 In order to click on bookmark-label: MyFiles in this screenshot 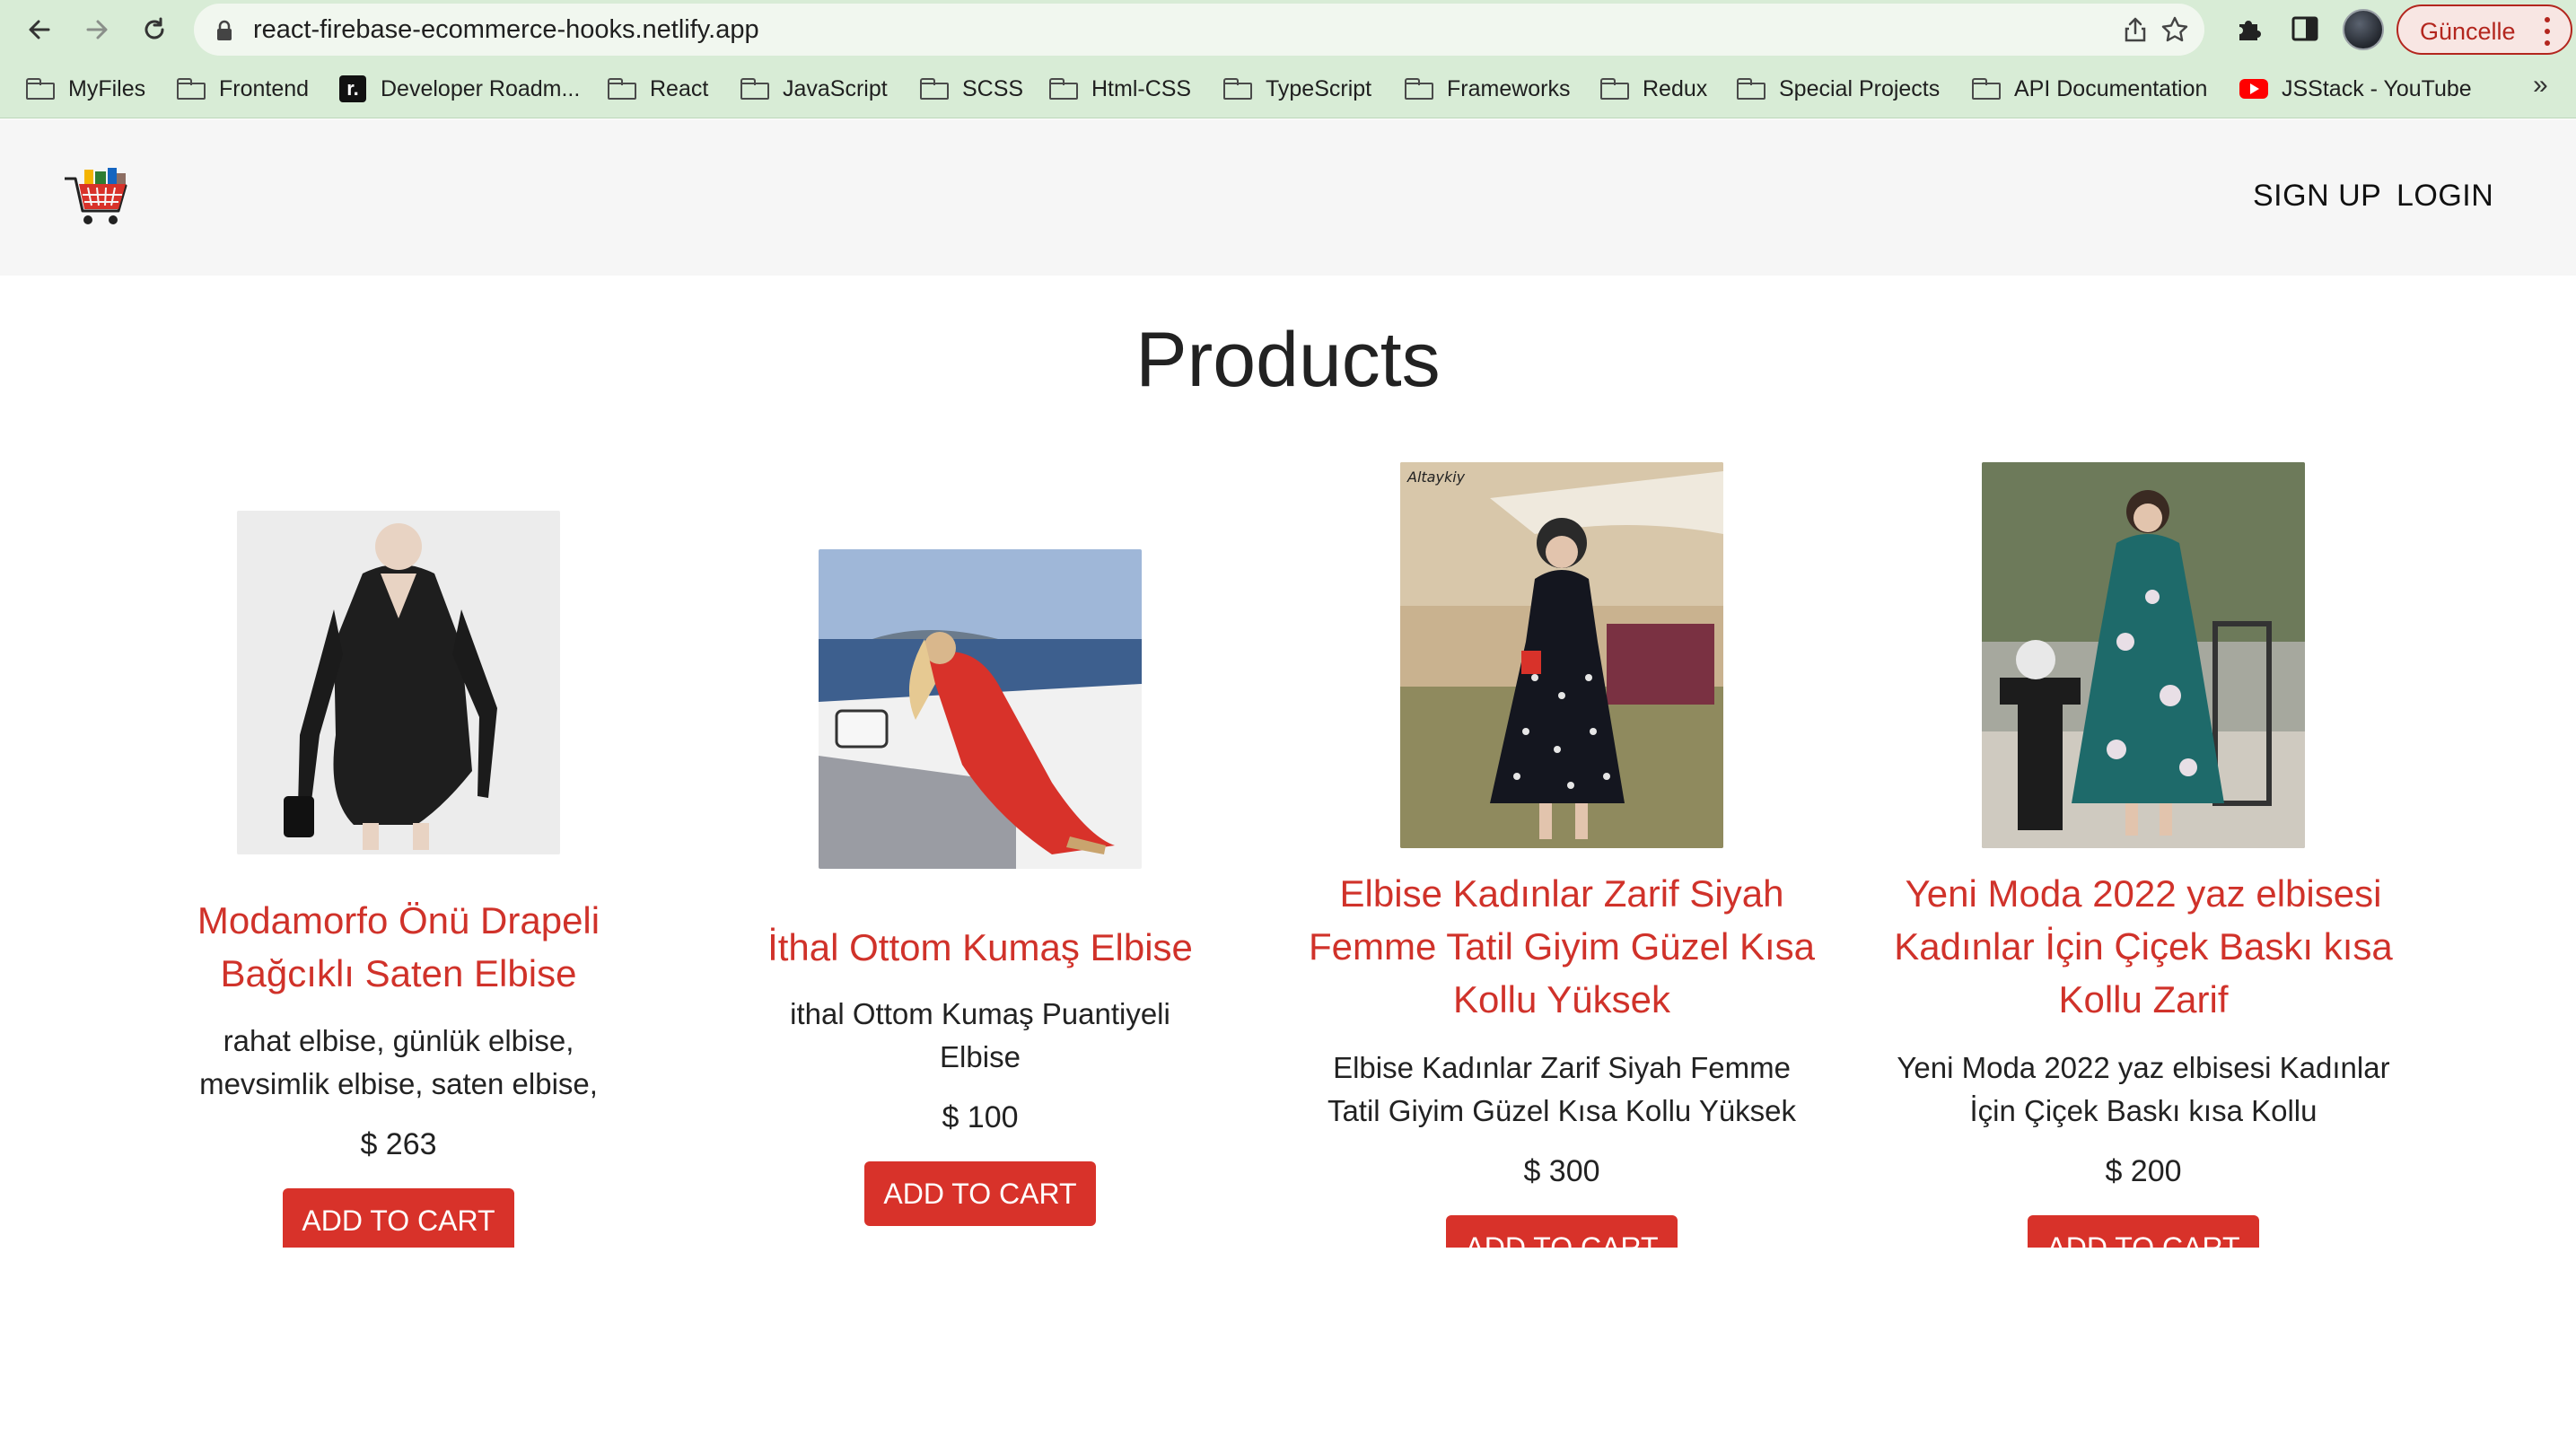, I will do `click(107, 88)`.